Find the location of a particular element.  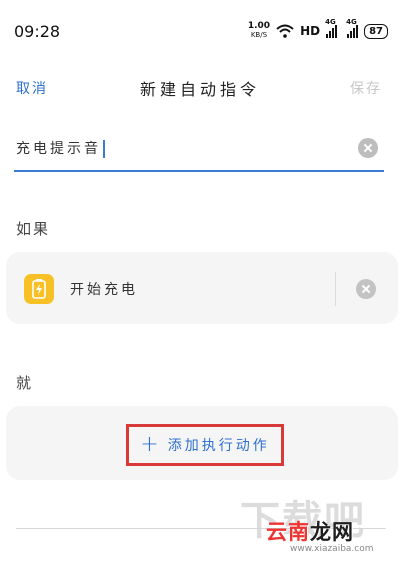

status-icons: 1.00 KB/S HD 4G 4G 87 is located at coordinates (317, 29).